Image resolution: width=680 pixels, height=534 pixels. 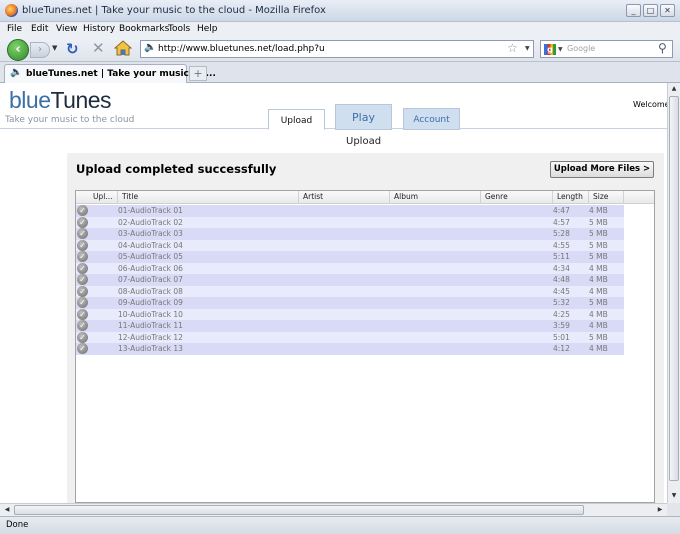 What do you see at coordinates (650, 10) in the screenshot?
I see `maximize-button: □` at bounding box center [650, 10].